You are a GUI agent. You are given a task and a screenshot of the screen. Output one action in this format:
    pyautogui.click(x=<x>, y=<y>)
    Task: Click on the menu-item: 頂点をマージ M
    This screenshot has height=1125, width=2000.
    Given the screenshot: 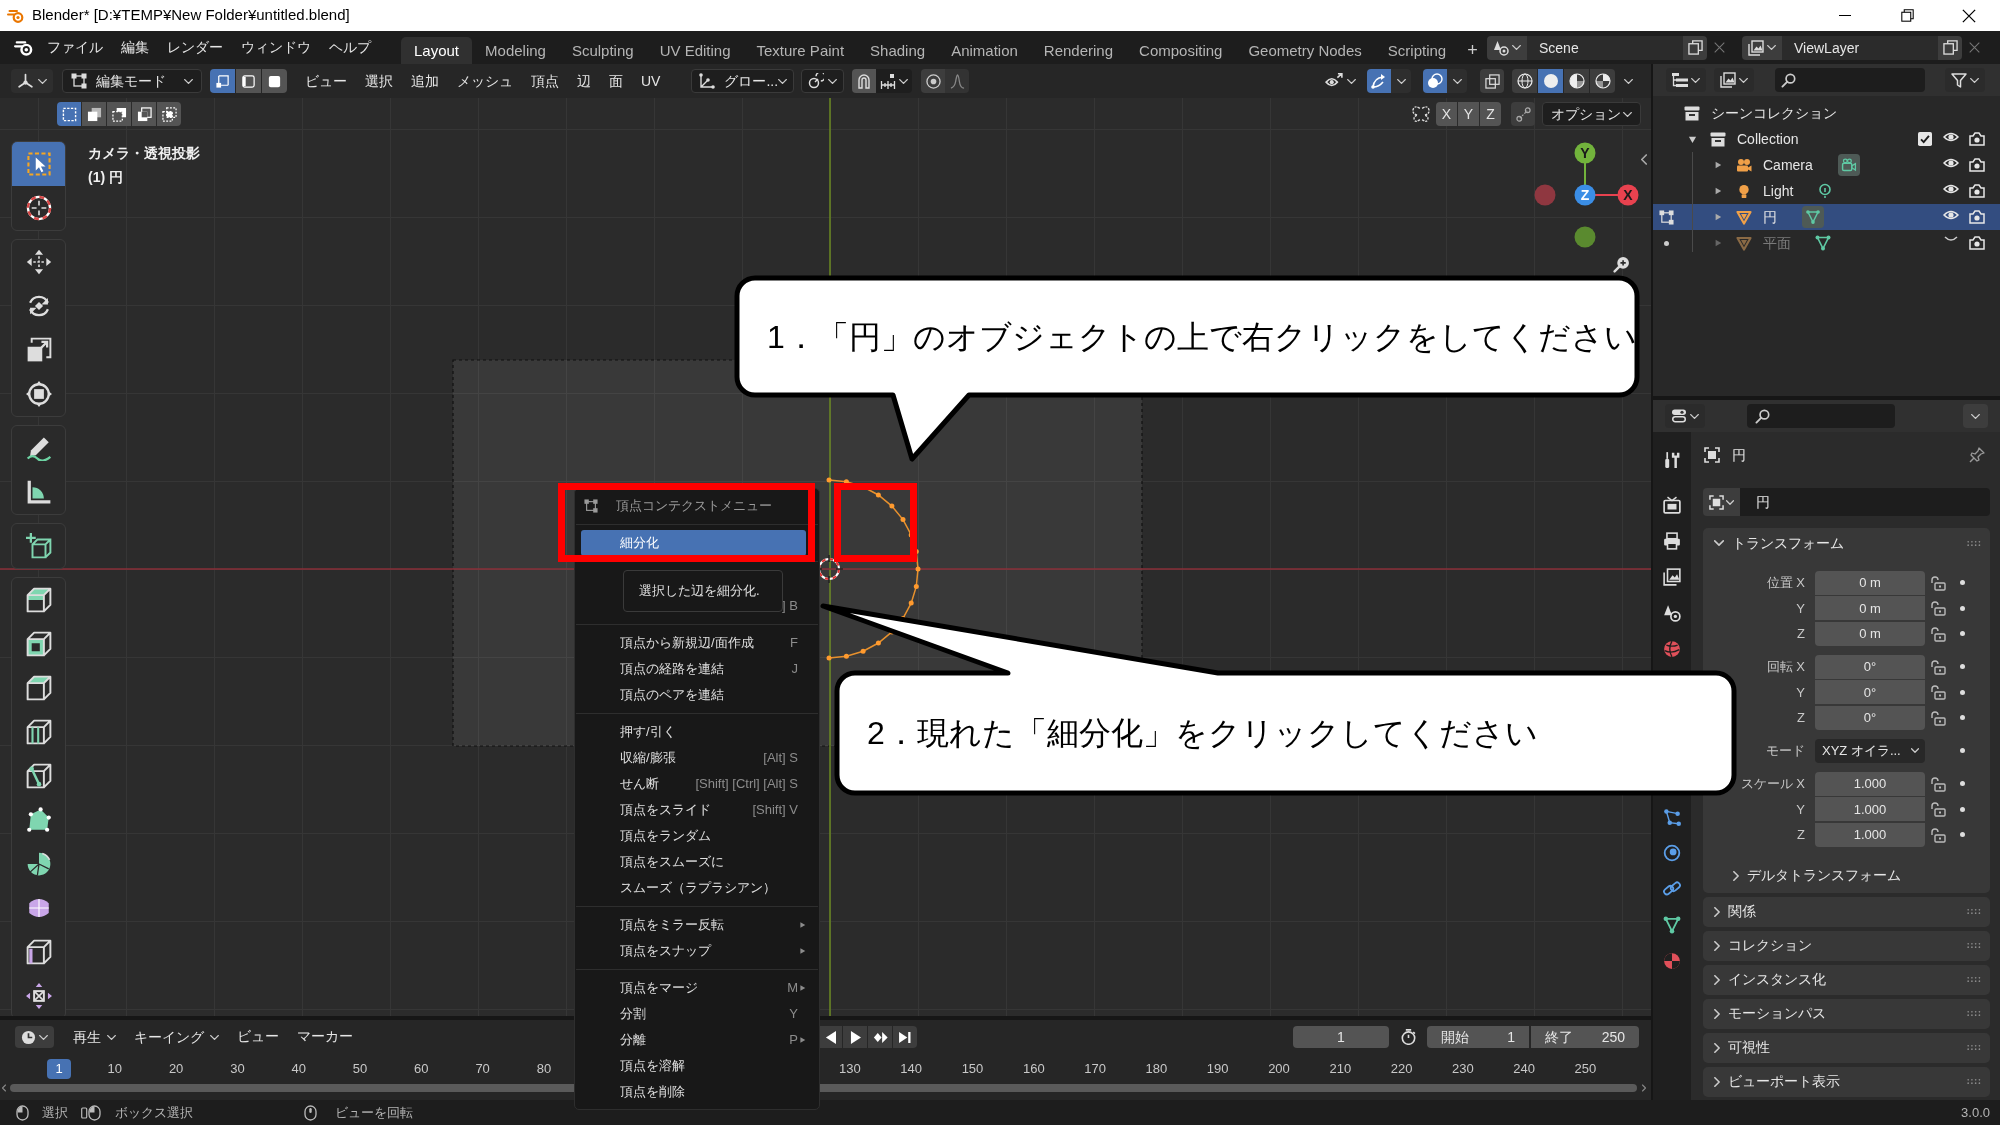 What is the action you would take?
    pyautogui.click(x=693, y=988)
    